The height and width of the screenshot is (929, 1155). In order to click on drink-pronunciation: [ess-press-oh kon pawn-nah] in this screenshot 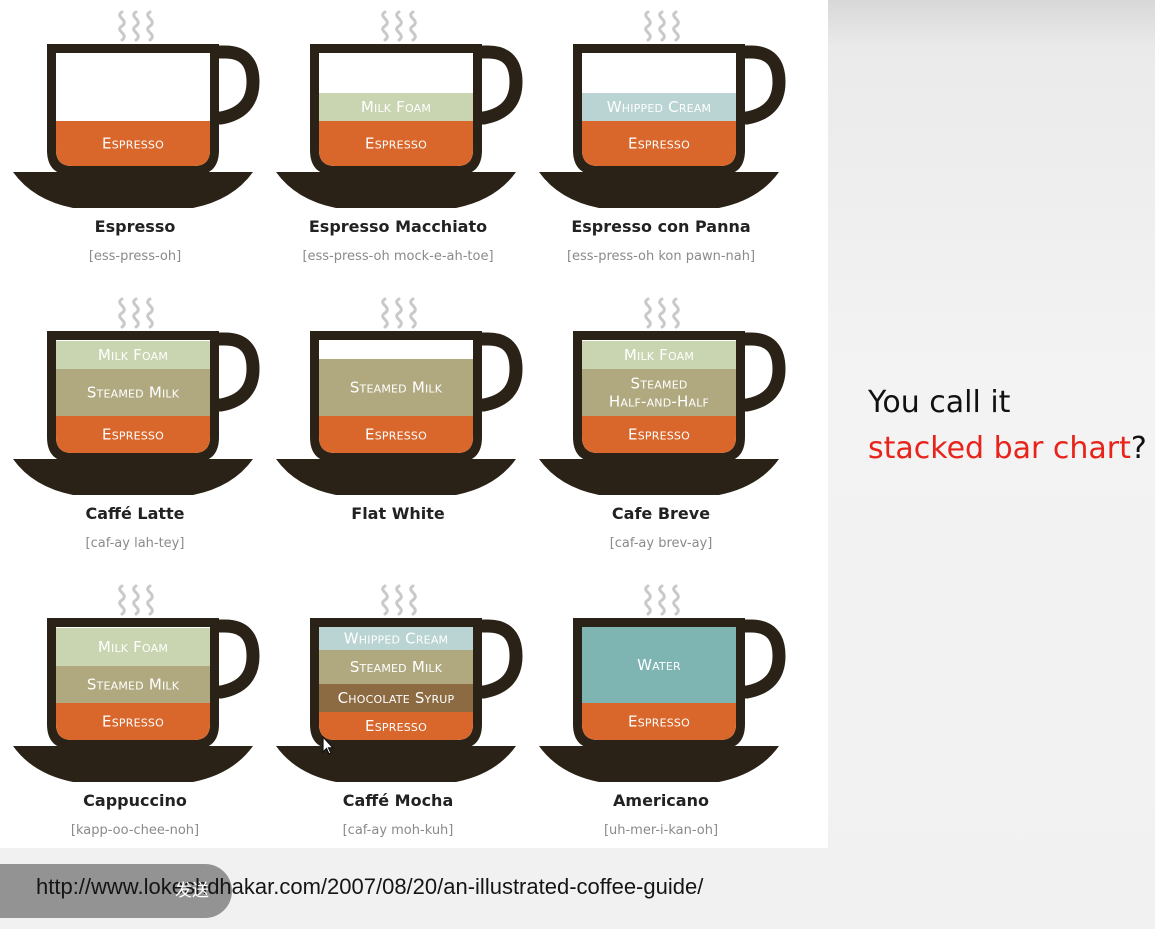, I will do `click(661, 256)`.